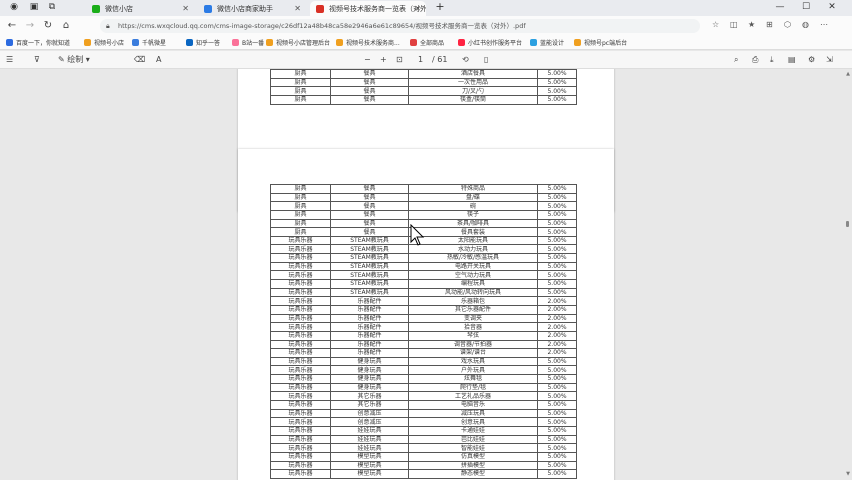 The height and width of the screenshot is (480, 852). Describe the element at coordinates (413, 42) in the screenshot. I see `goods-icon` at that location.